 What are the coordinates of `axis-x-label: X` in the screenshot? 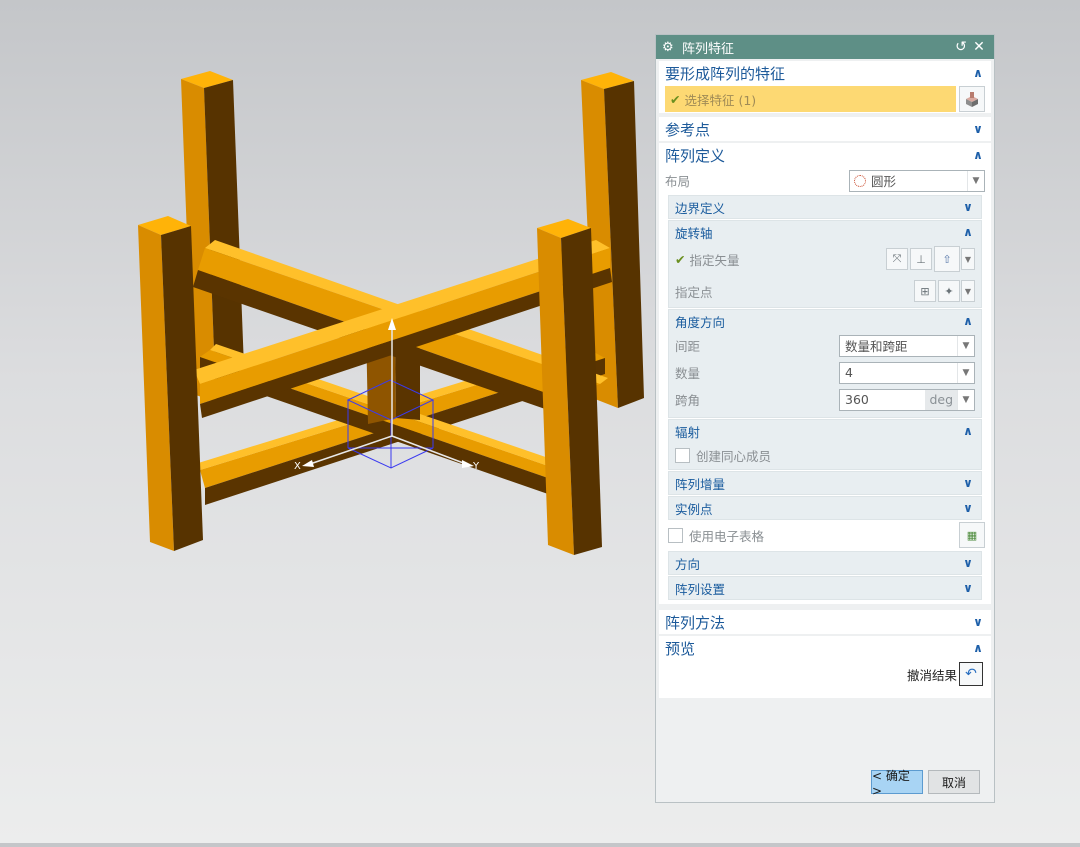 It's located at (297, 466).